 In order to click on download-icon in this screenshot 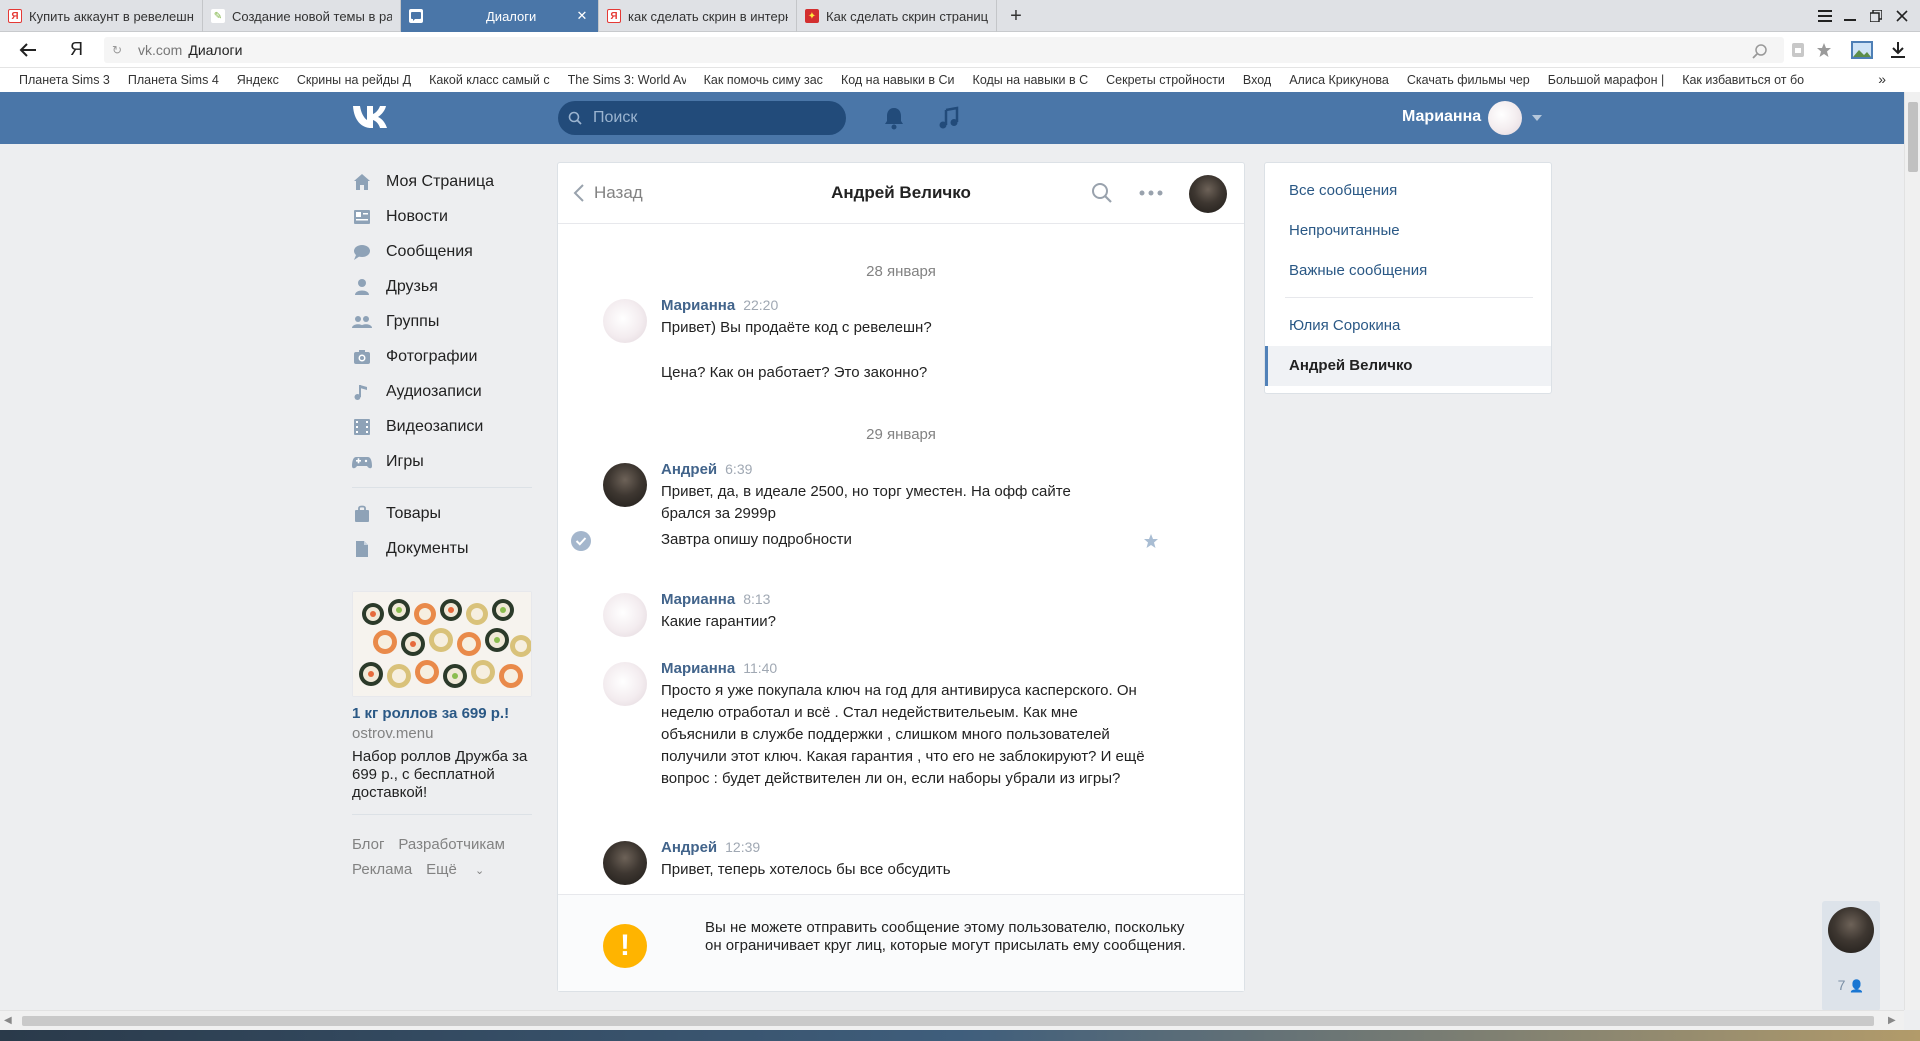, I will do `click(1898, 49)`.